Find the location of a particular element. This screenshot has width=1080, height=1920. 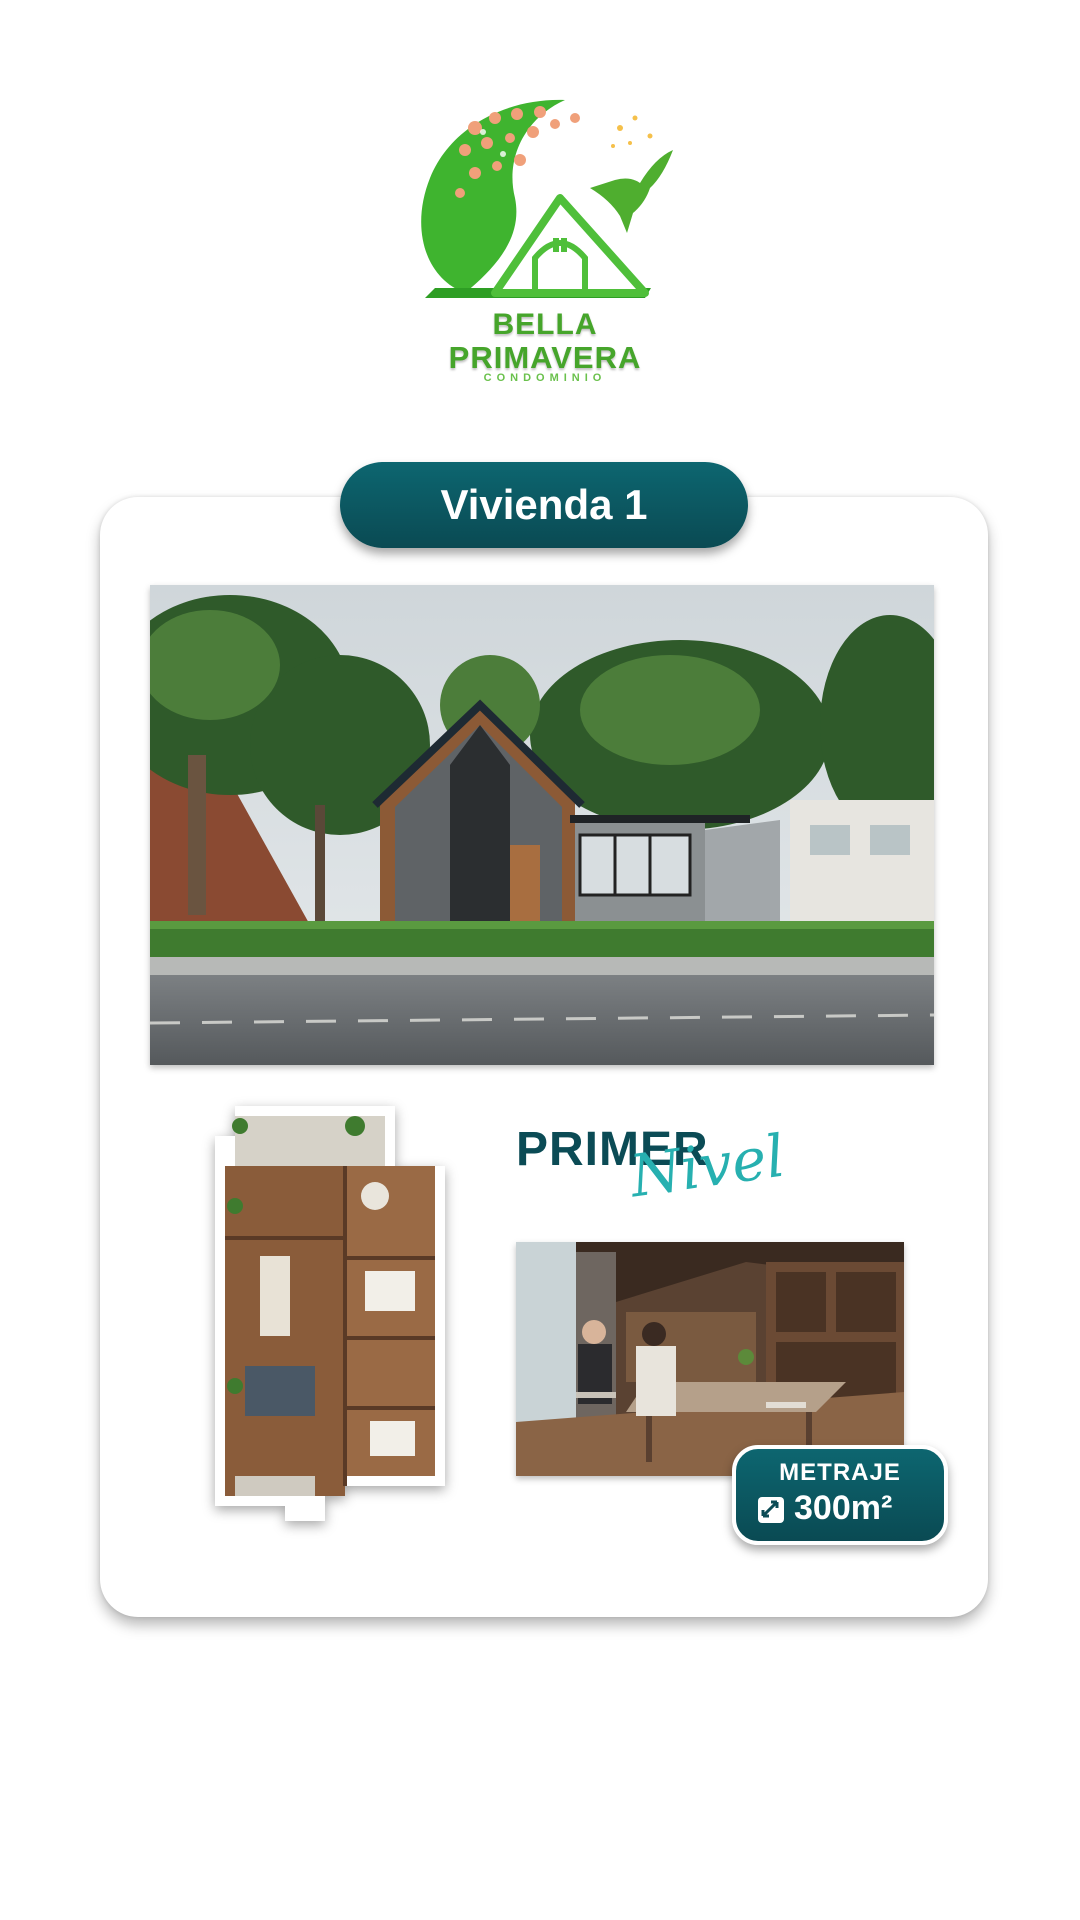

floor-plan-render is located at coordinates (327, 1311).